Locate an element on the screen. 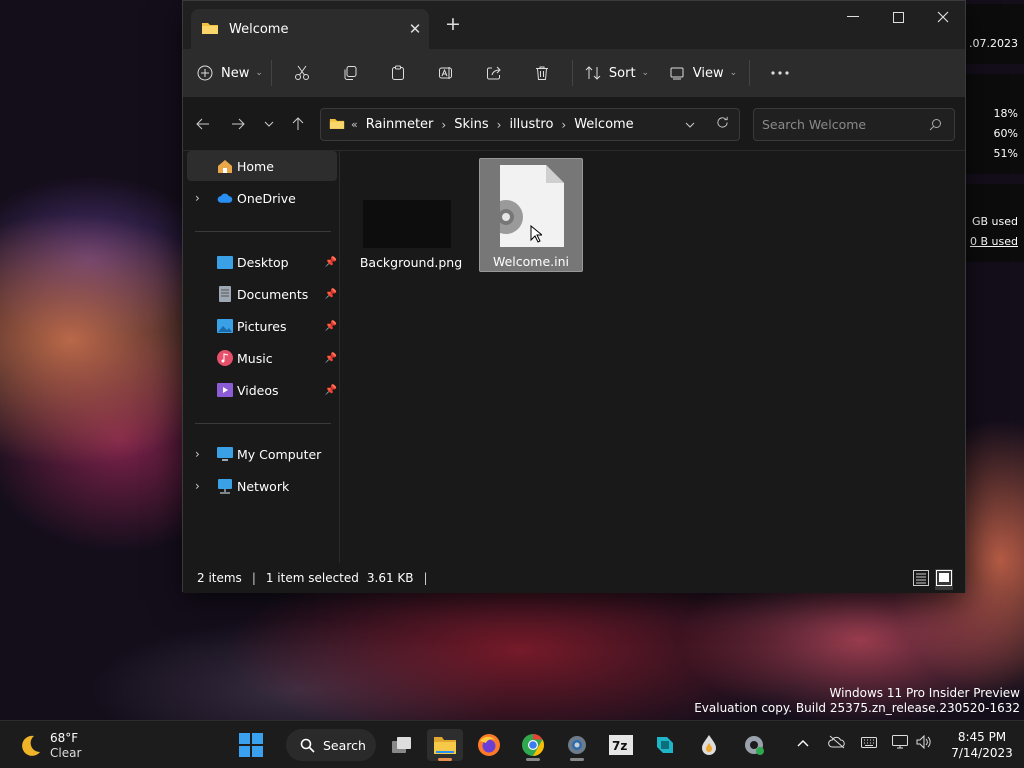  breadcrumb-illustro: illustro is located at coordinates (531, 124).